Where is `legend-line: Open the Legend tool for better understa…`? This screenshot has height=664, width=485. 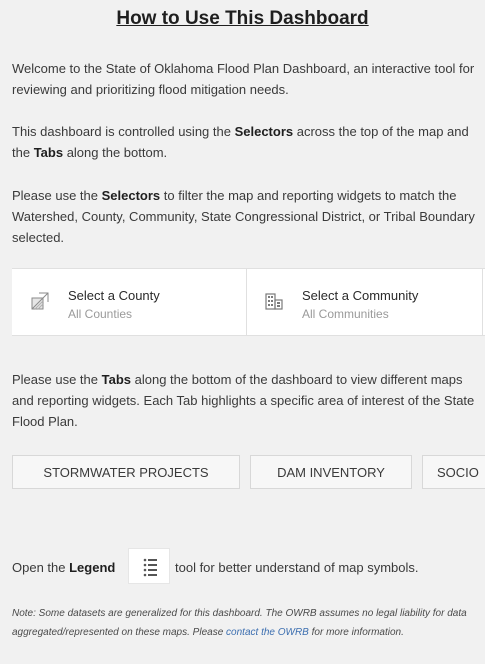 legend-line: Open the Legend tool for better understa… is located at coordinates (245, 568).